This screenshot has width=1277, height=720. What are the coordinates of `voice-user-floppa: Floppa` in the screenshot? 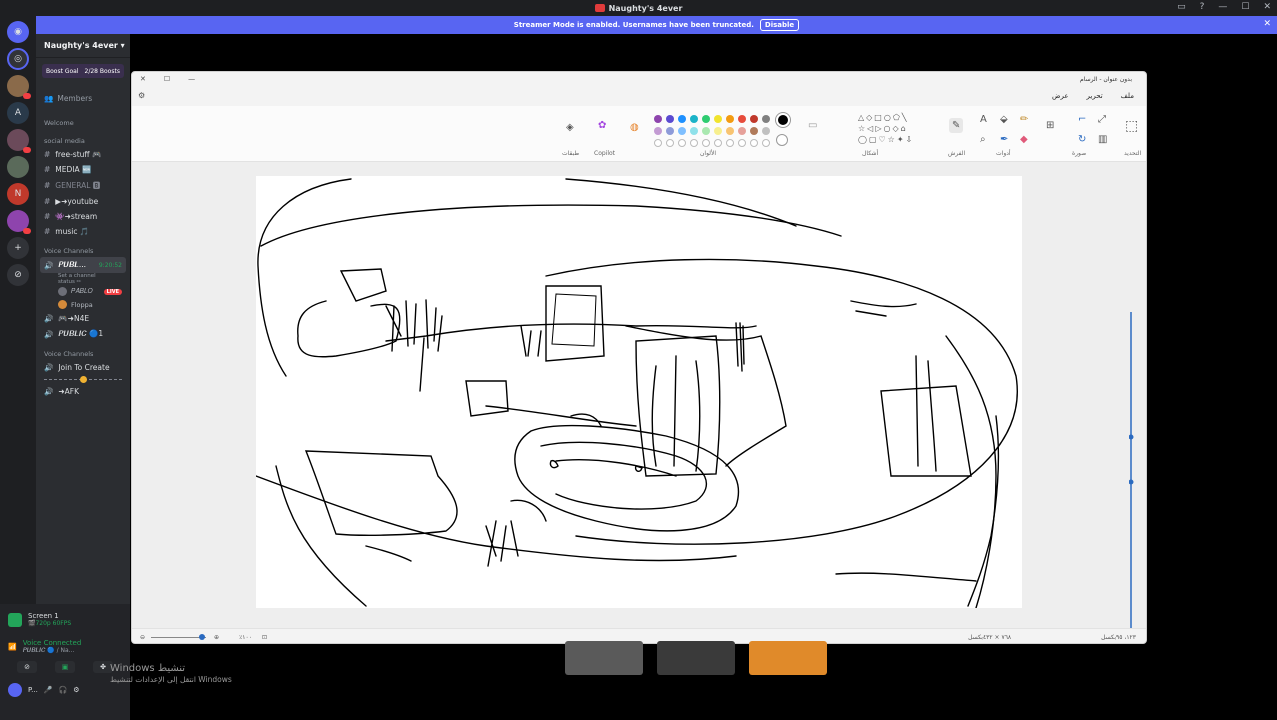 It's located at (83, 304).